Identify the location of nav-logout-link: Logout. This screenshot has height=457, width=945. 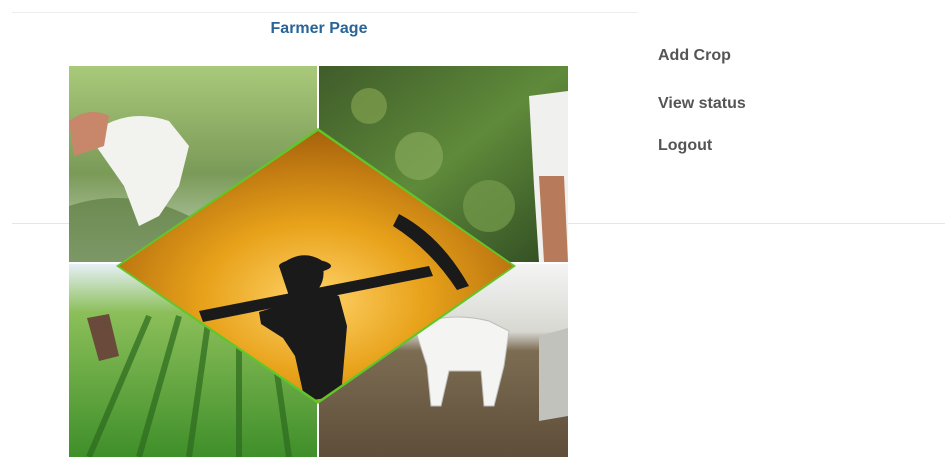
(685, 146).